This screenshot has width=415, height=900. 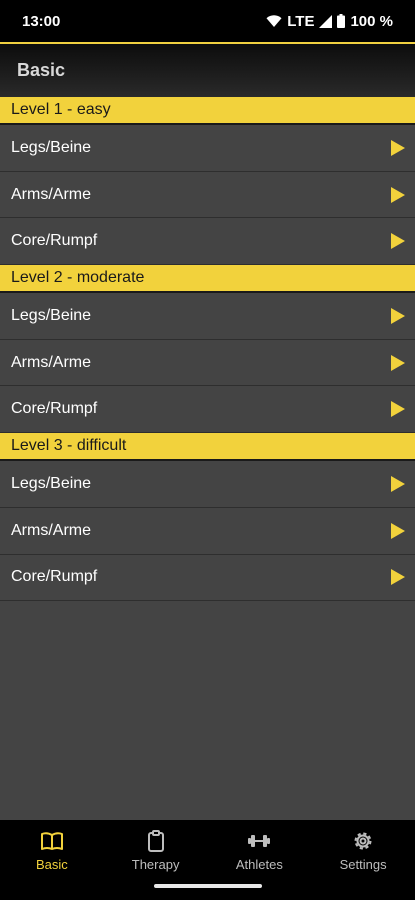 What do you see at coordinates (207, 578) in the screenshot?
I see `list-item-level3-core: Core/Rumpf` at bounding box center [207, 578].